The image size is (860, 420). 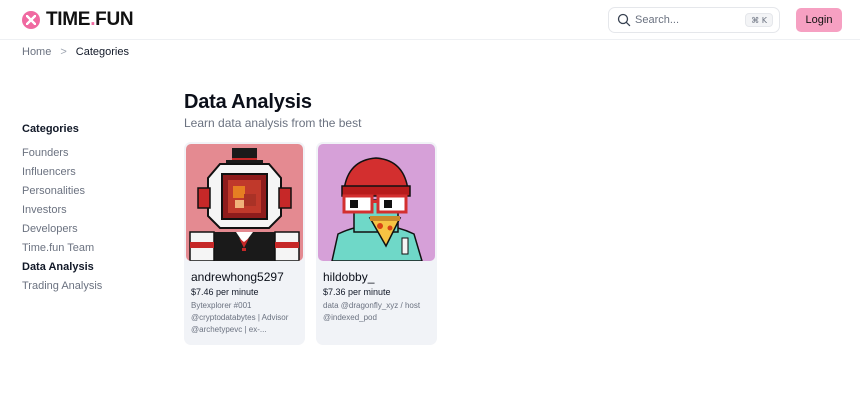 What do you see at coordinates (624, 20) in the screenshot?
I see `search-icon` at bounding box center [624, 20].